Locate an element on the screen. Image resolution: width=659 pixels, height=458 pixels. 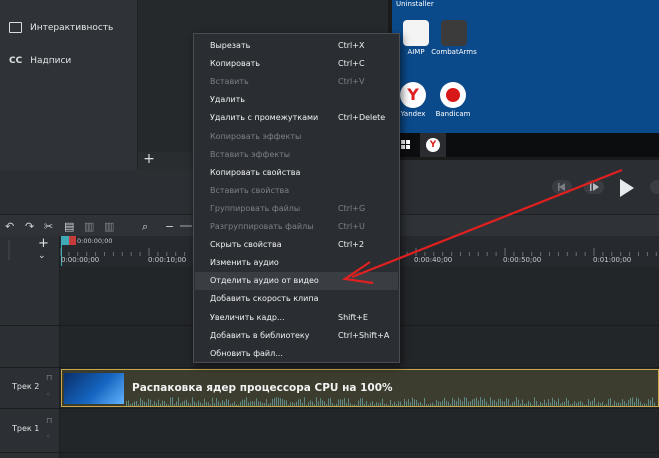
chevron-down-icon: ⌄ is located at coordinates (42, 256).